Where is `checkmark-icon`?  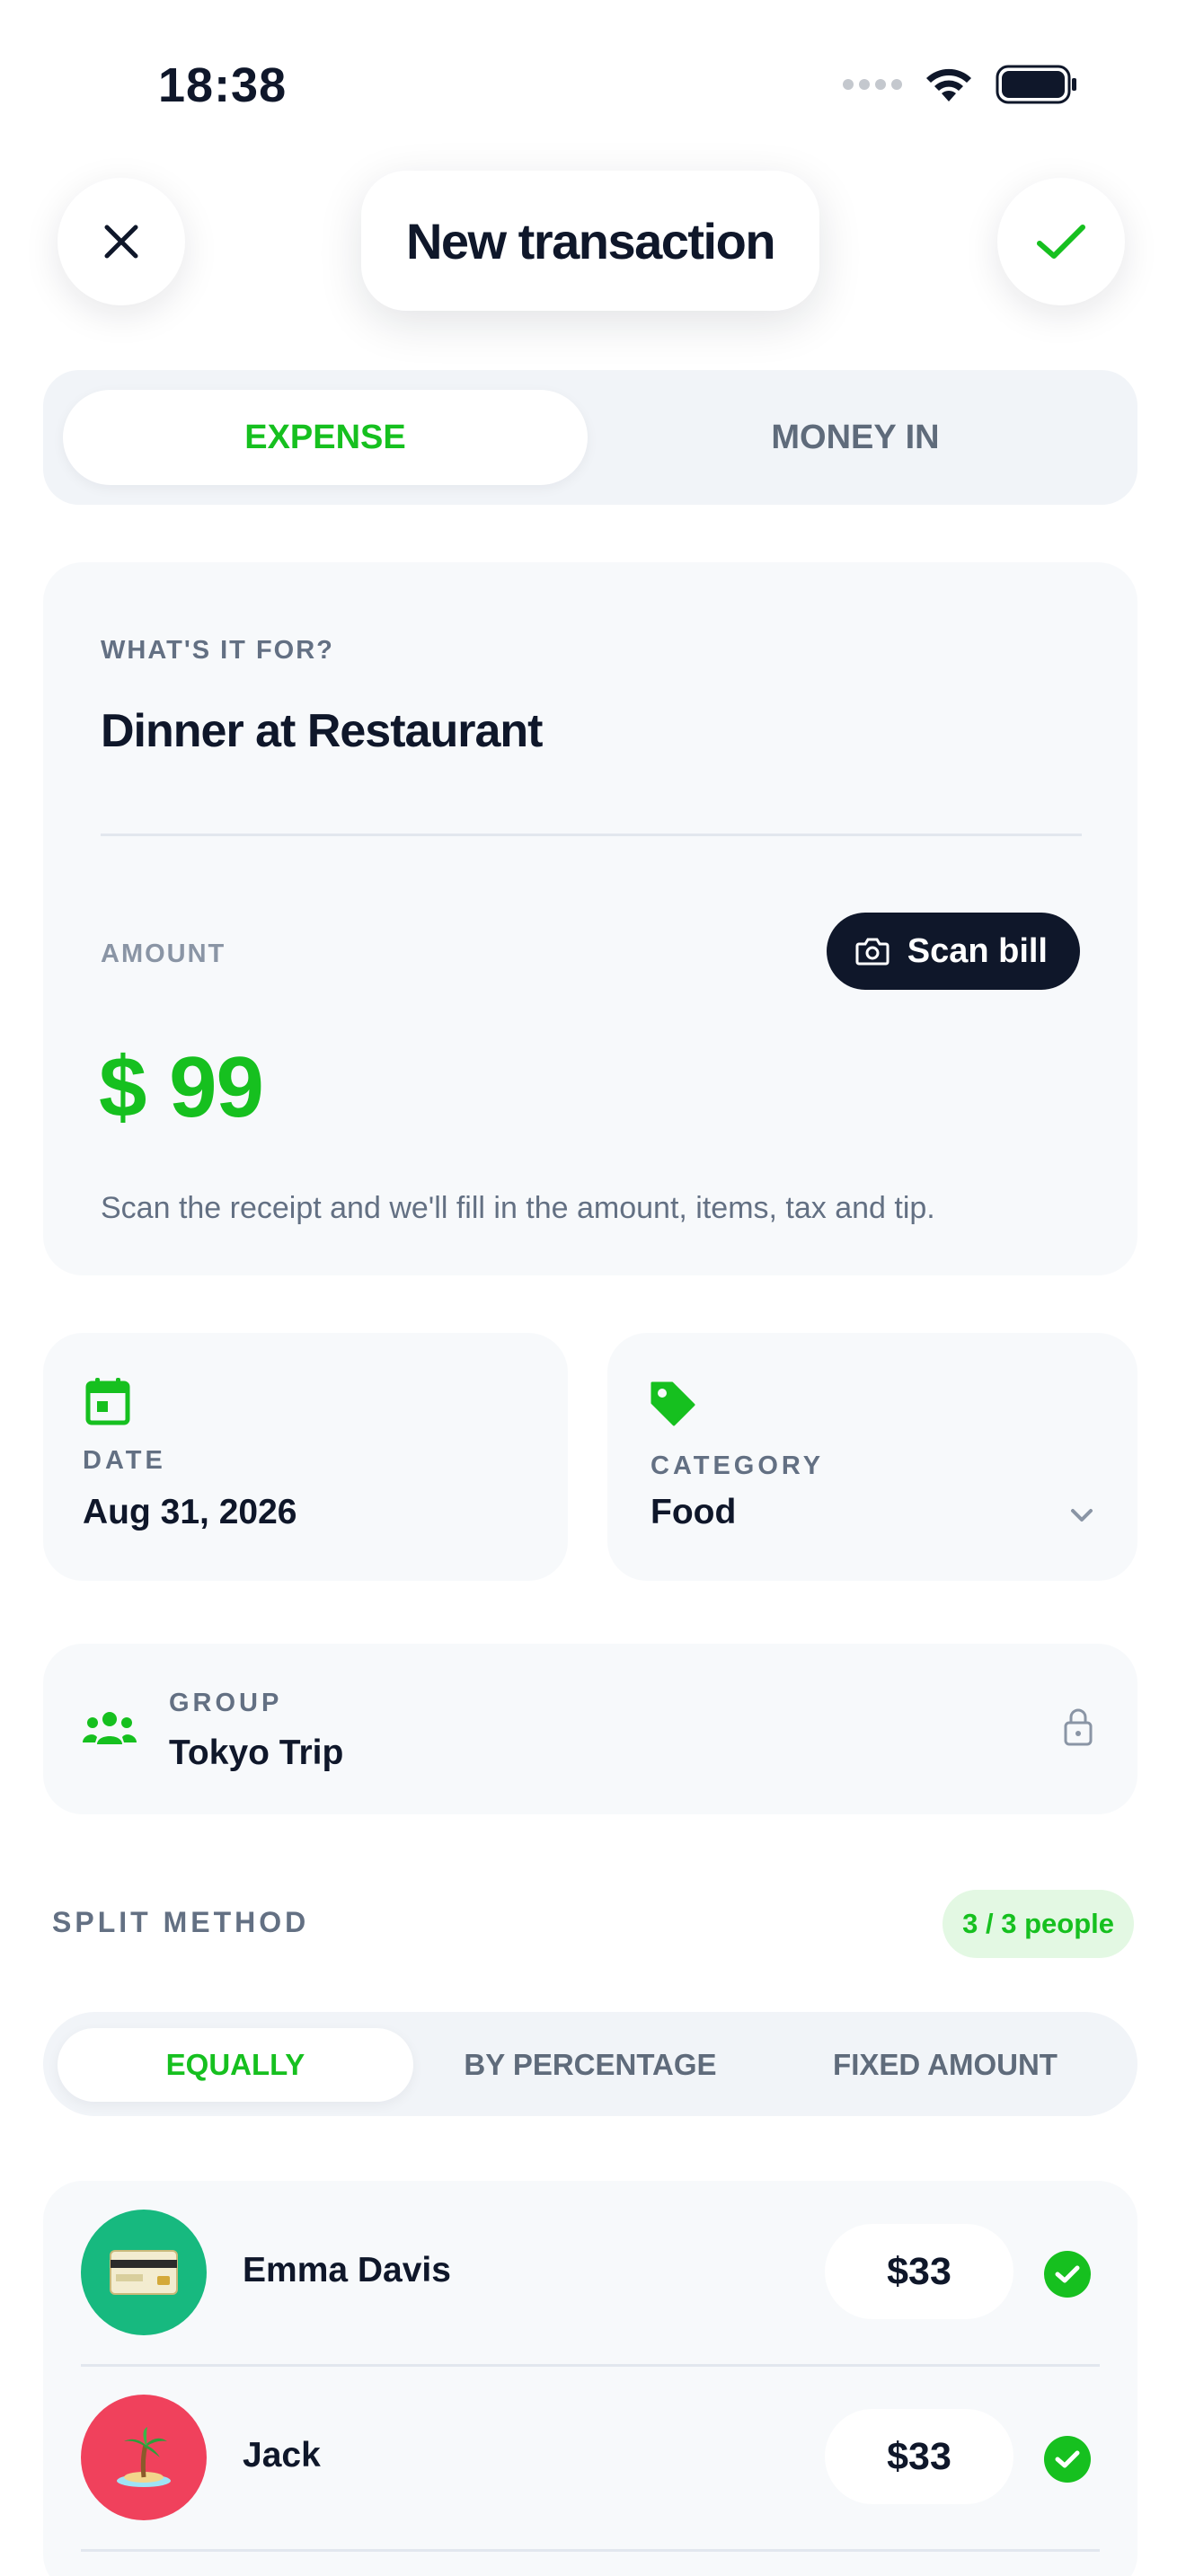 checkmark-icon is located at coordinates (1061, 242).